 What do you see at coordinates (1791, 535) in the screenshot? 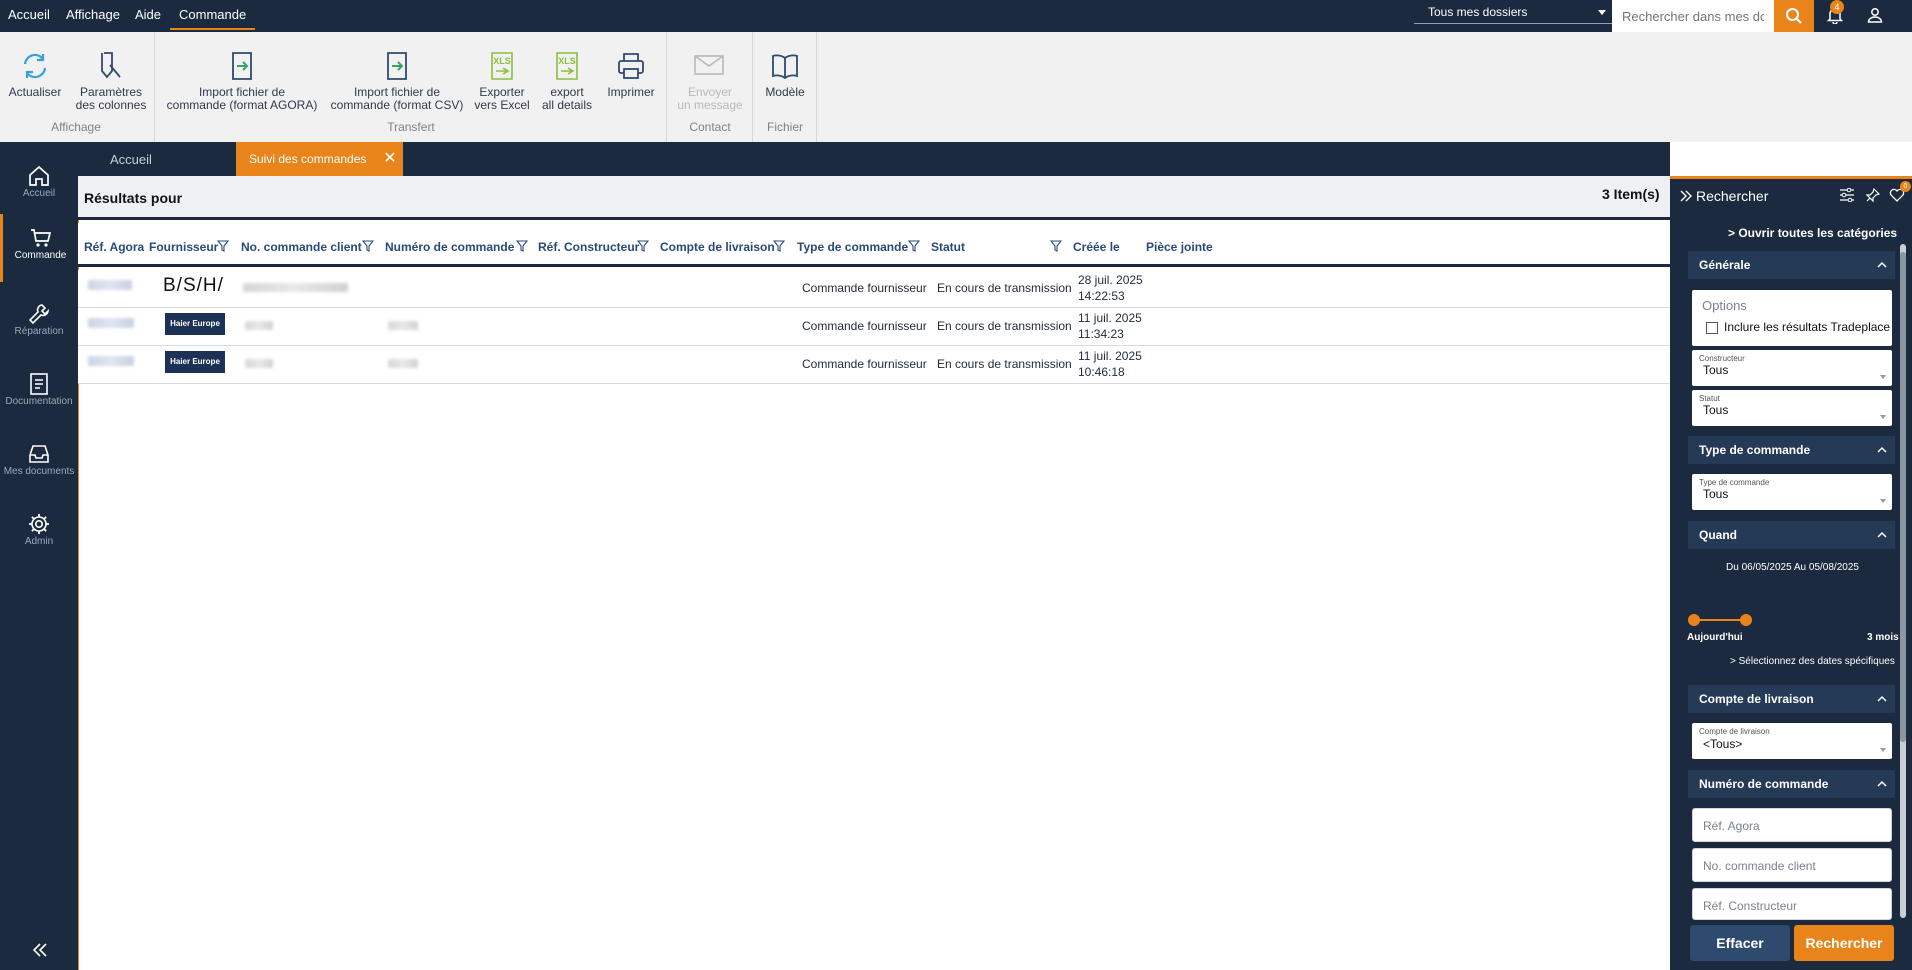
I see `section-quand: Quand` at bounding box center [1791, 535].